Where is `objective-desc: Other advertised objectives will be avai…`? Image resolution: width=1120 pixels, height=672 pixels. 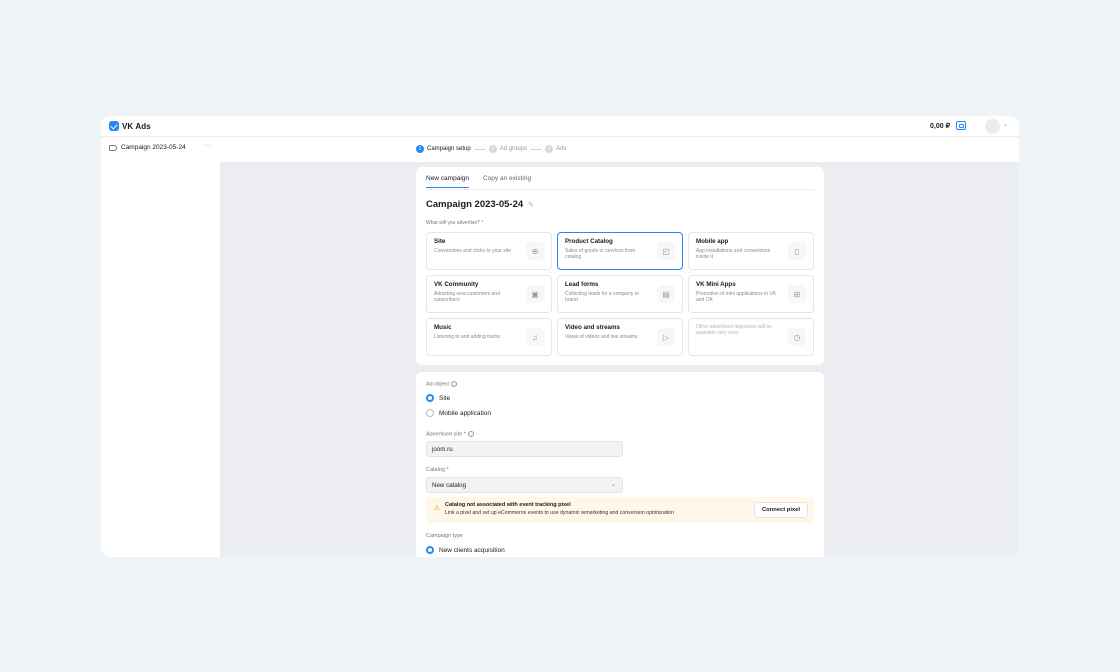
objective-desc: Other advertised objectives will be avai… is located at coordinates (734, 330).